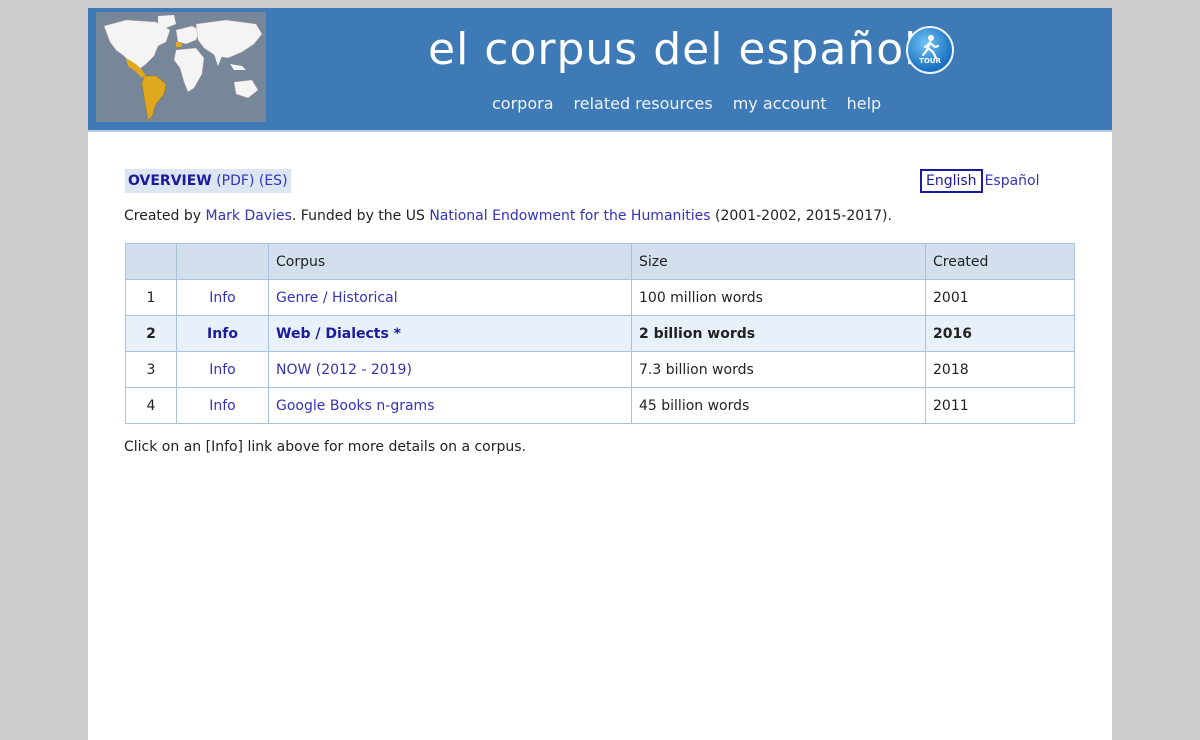 The height and width of the screenshot is (740, 1200). What do you see at coordinates (951, 181) in the screenshot?
I see `language-english: English` at bounding box center [951, 181].